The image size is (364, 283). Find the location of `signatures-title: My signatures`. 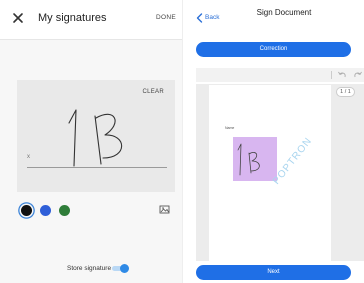

signatures-title: My signatures is located at coordinates (72, 18).